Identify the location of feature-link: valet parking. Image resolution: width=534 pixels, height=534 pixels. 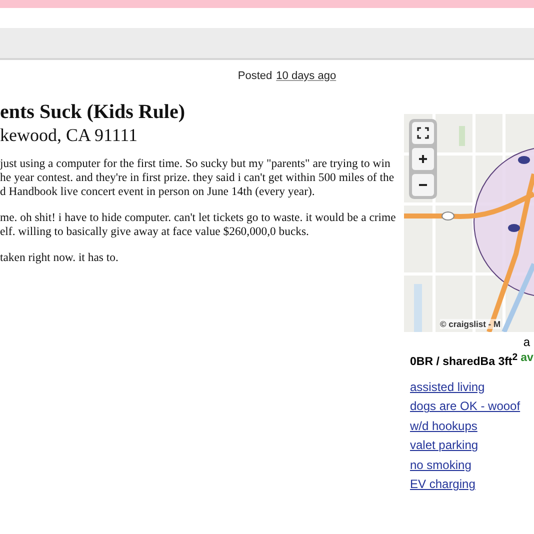
(444, 446).